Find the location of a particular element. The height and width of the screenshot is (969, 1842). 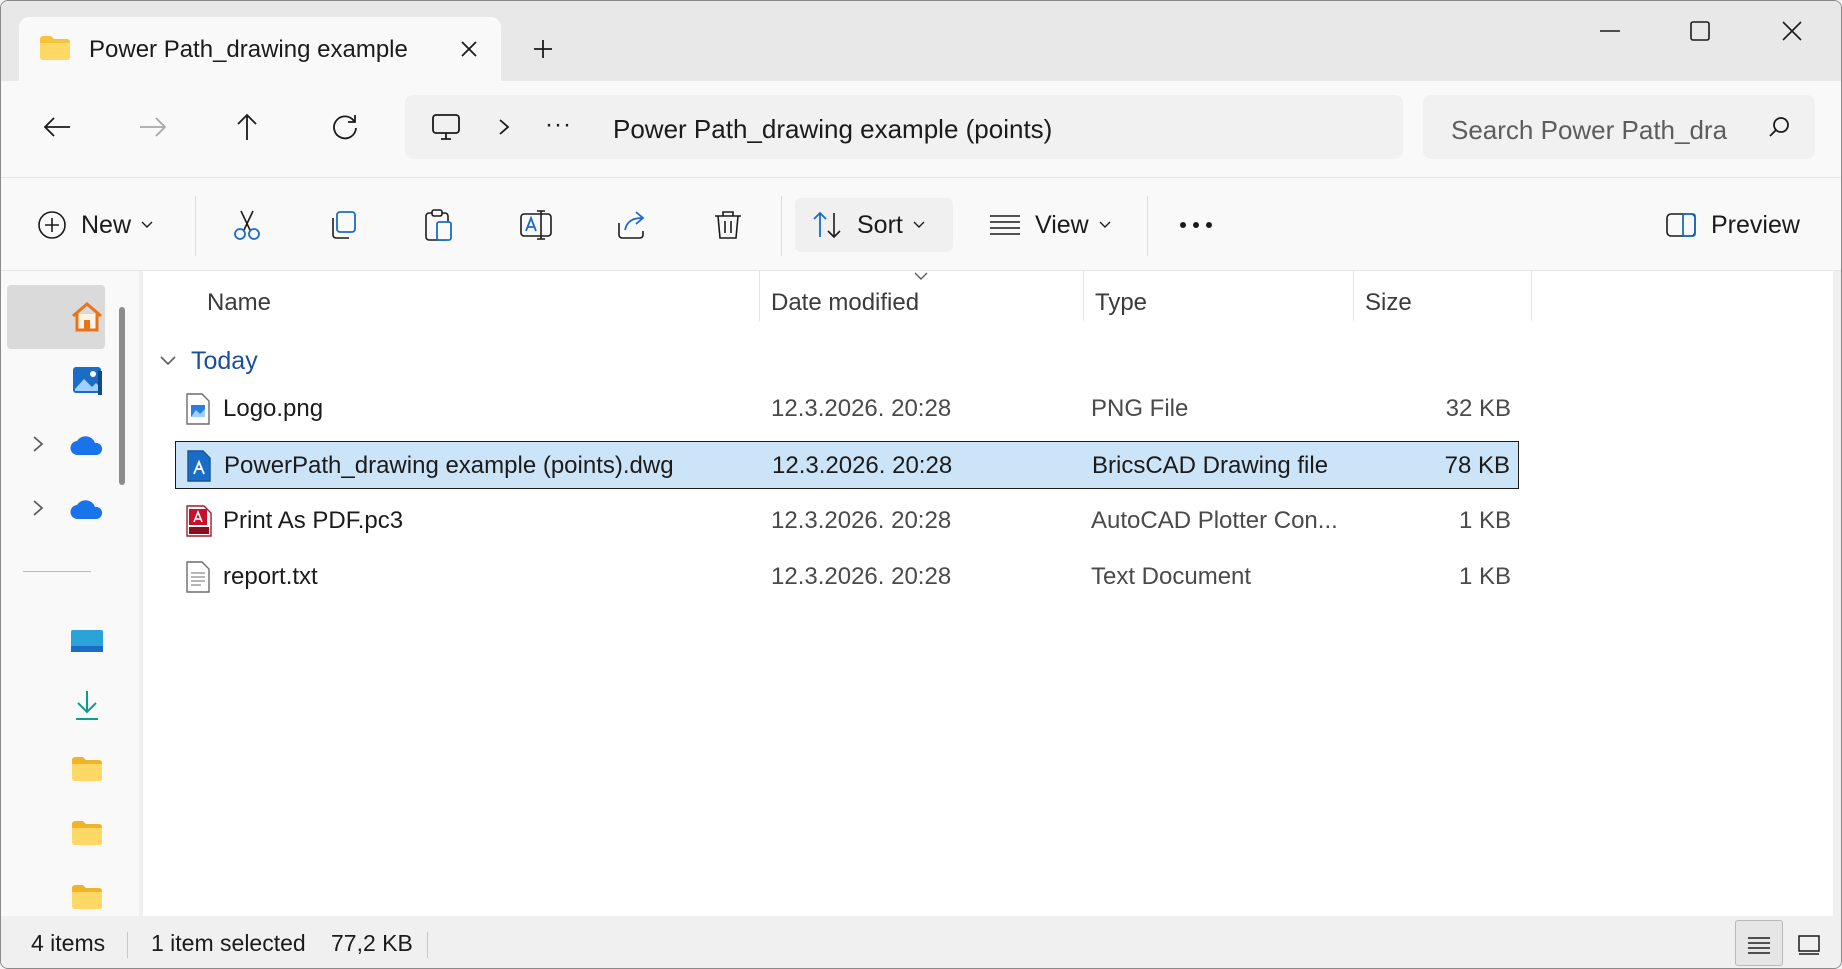

preview-pane-button: Preview is located at coordinates (1732, 225).